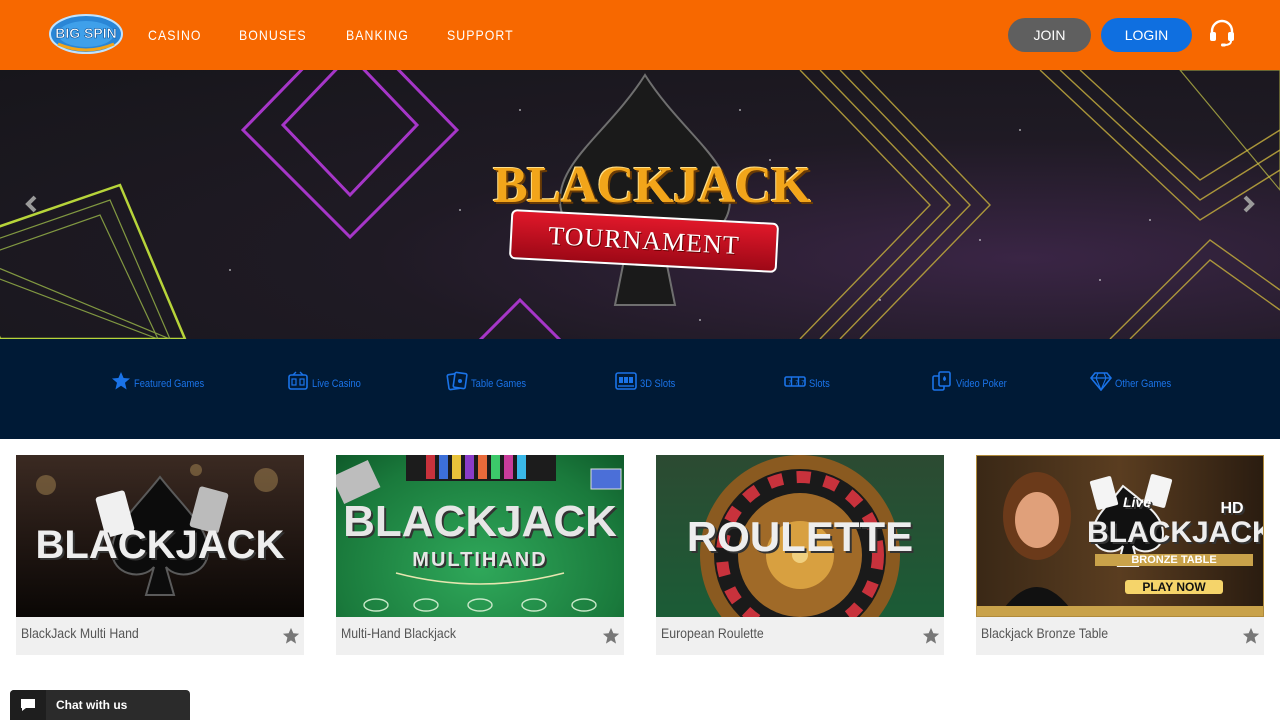  Describe the element at coordinates (652, 185) in the screenshot. I see `banner-title: BLACKJACK` at that location.